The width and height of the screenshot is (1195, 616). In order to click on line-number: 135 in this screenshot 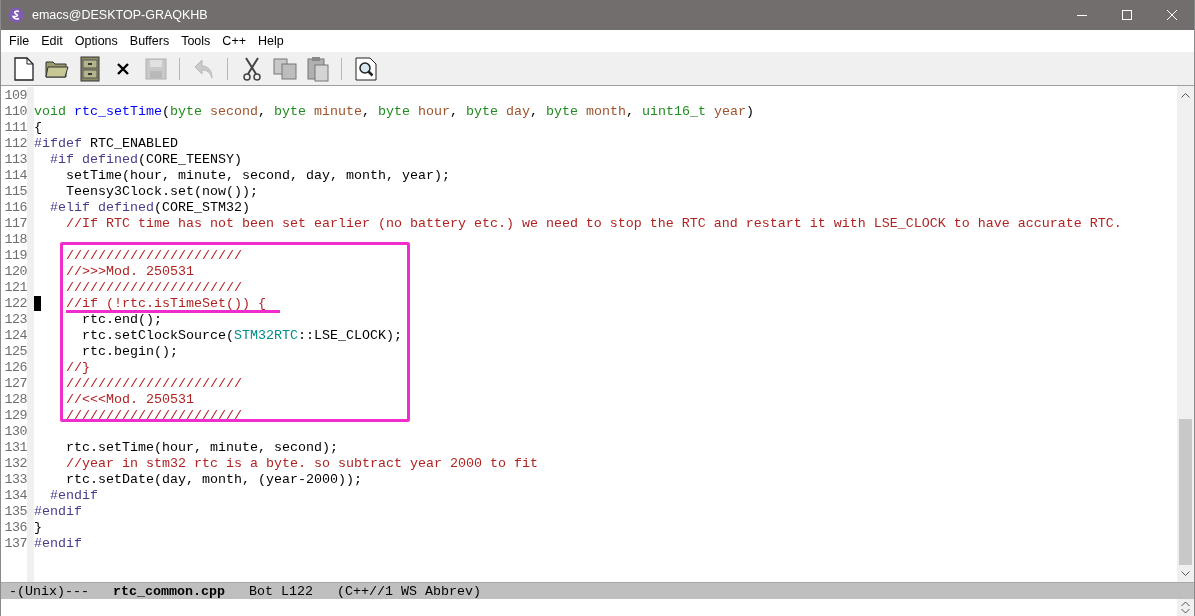, I will do `click(15, 511)`.